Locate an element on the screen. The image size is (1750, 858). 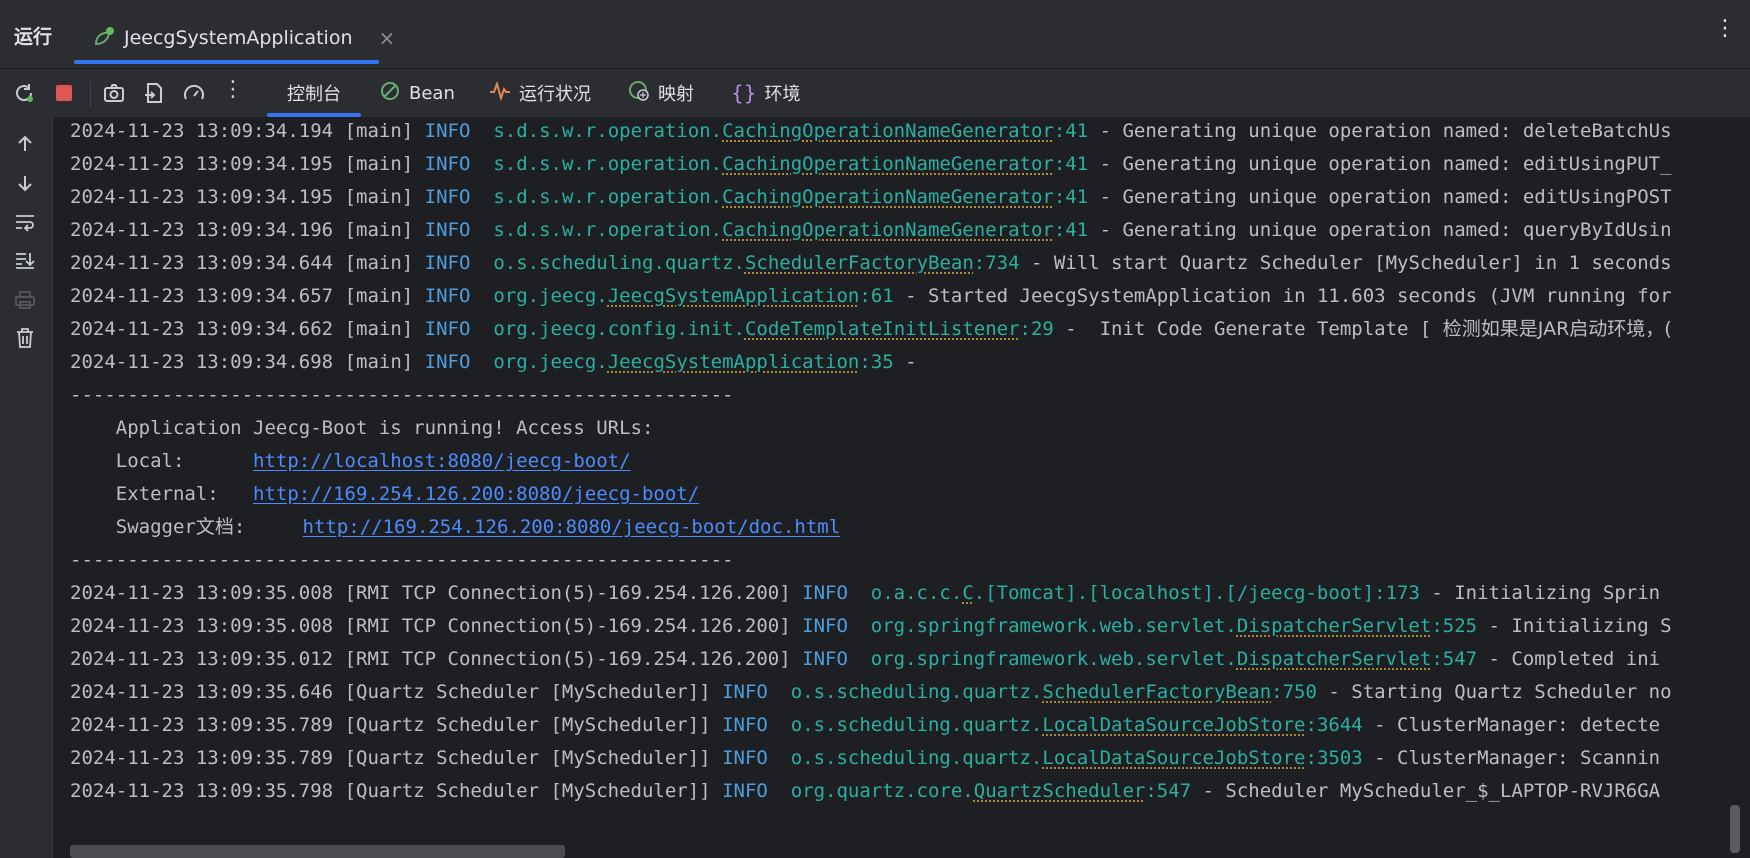
arrow-up-icon is located at coordinates (25, 144).